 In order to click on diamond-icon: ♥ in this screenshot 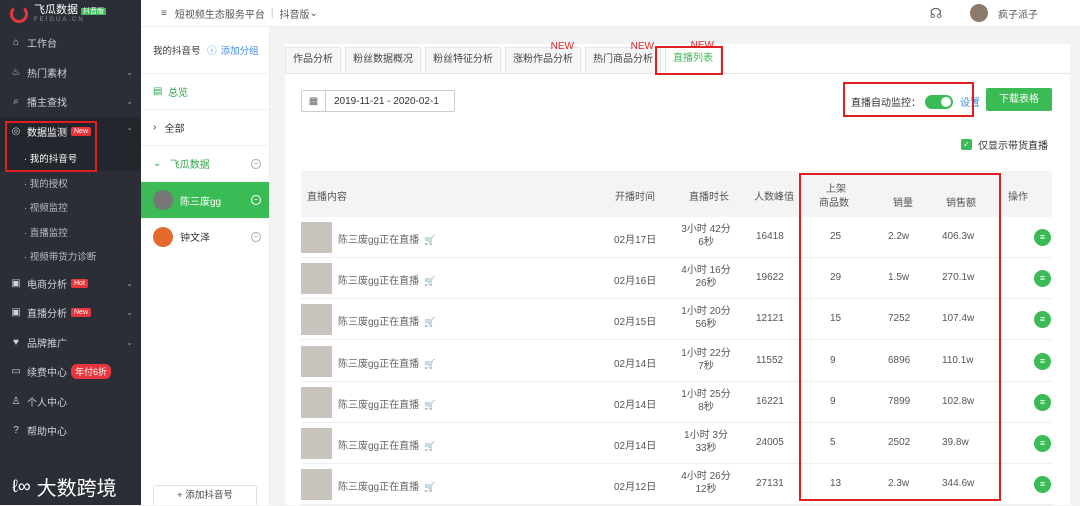, I will do `click(16, 342)`.